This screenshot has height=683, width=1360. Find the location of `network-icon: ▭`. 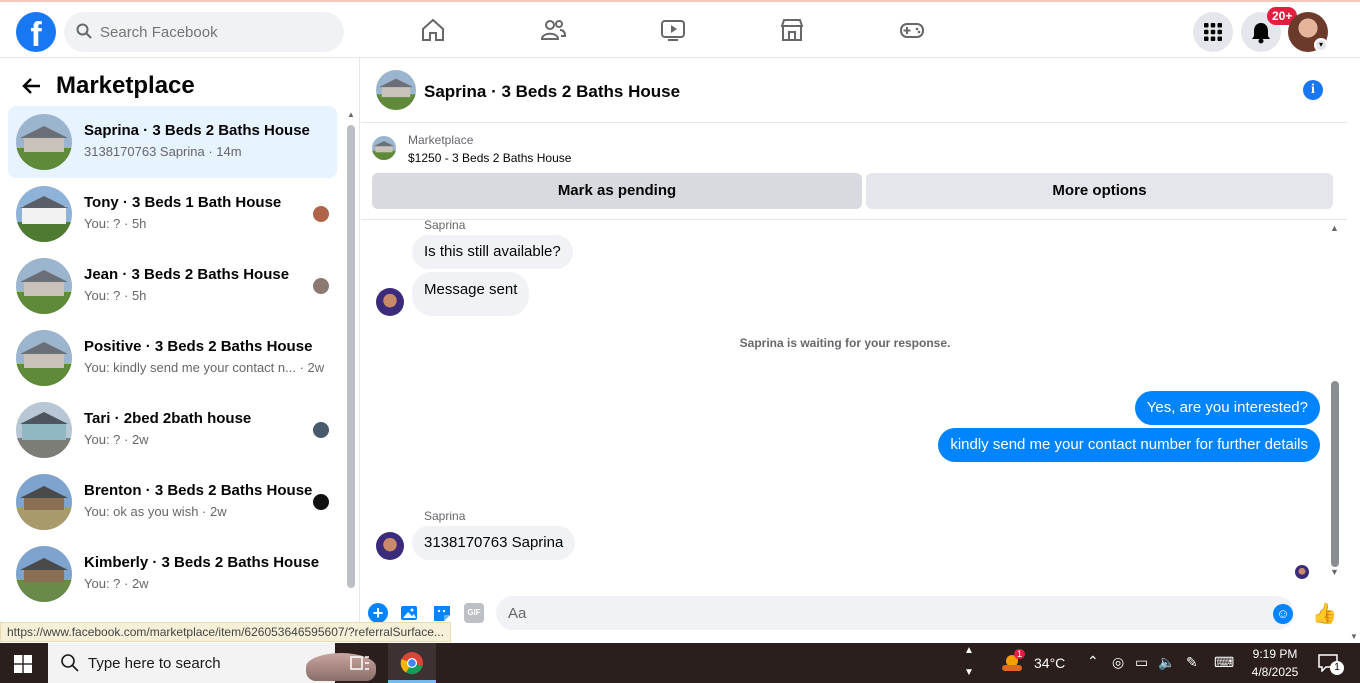

network-icon: ▭ is located at coordinates (1141, 662).